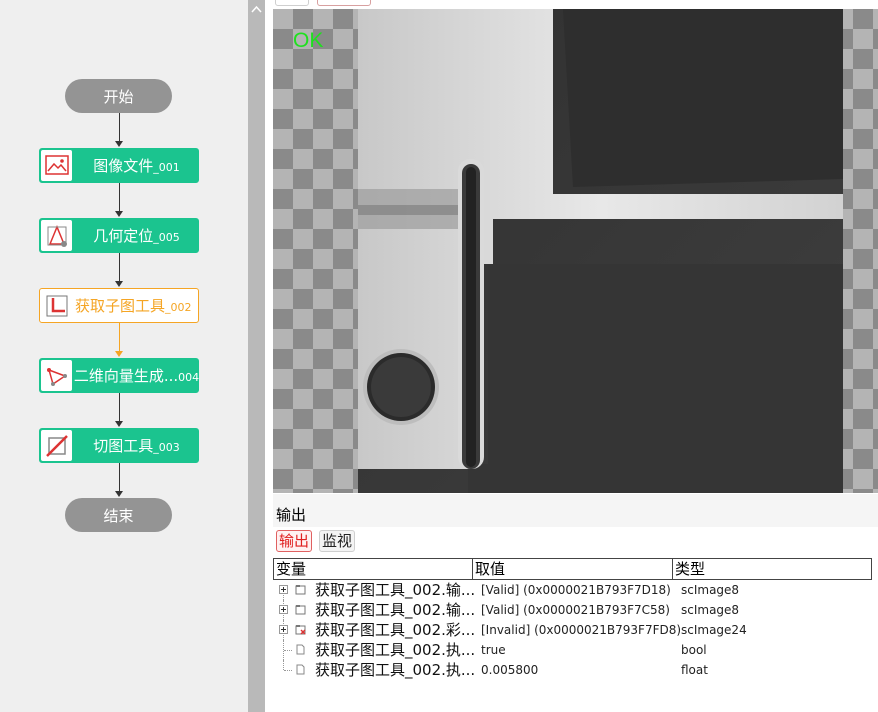  Describe the element at coordinates (56, 375) in the screenshot. I see `vector-generate-icon` at that location.